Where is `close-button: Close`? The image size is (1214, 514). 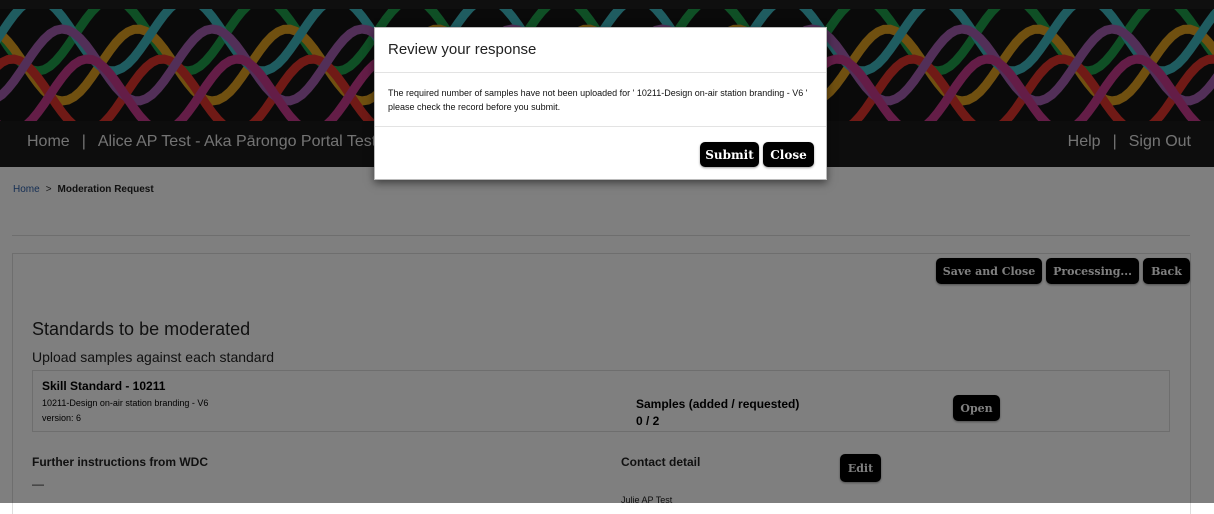
close-button: Close is located at coordinates (788, 154).